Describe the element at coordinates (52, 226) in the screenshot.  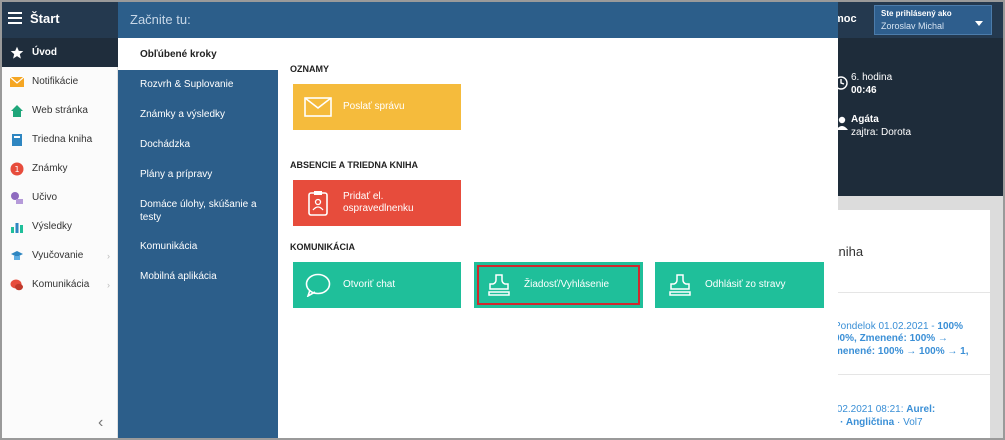
I see `sidebar-item-label: Výsledky` at that location.